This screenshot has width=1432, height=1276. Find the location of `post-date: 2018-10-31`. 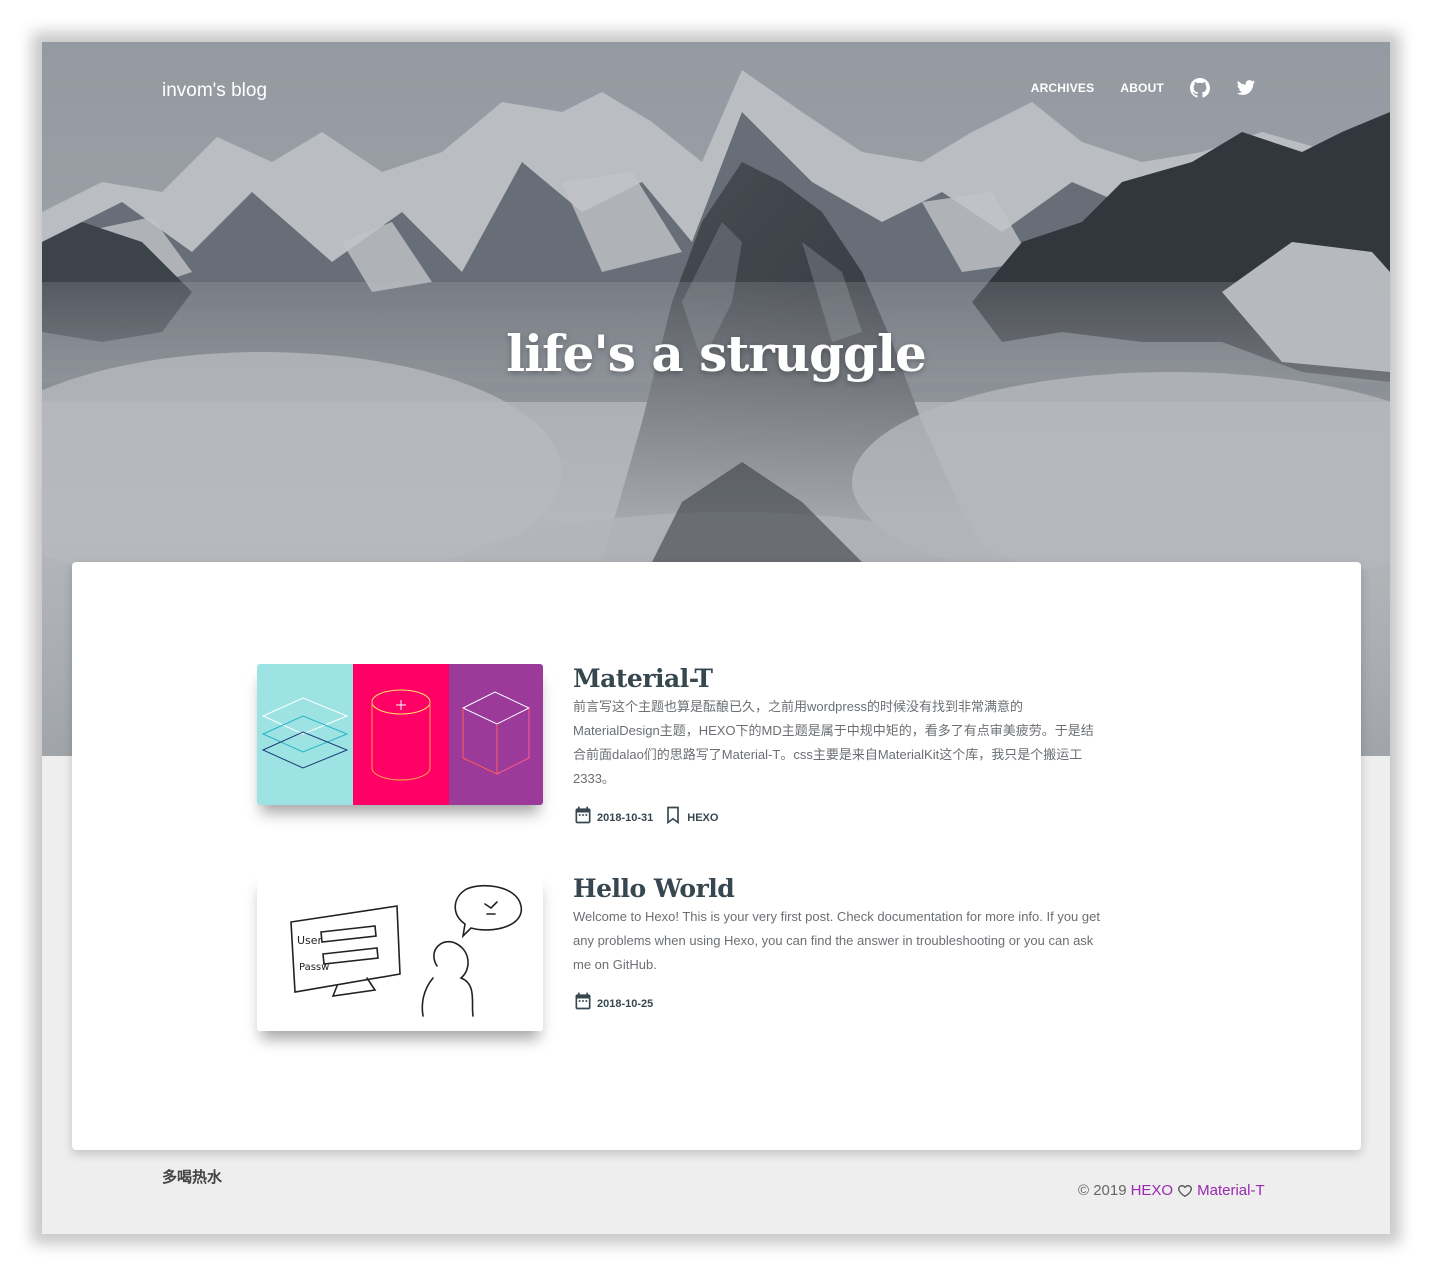

post-date: 2018-10-31 is located at coordinates (625, 818).